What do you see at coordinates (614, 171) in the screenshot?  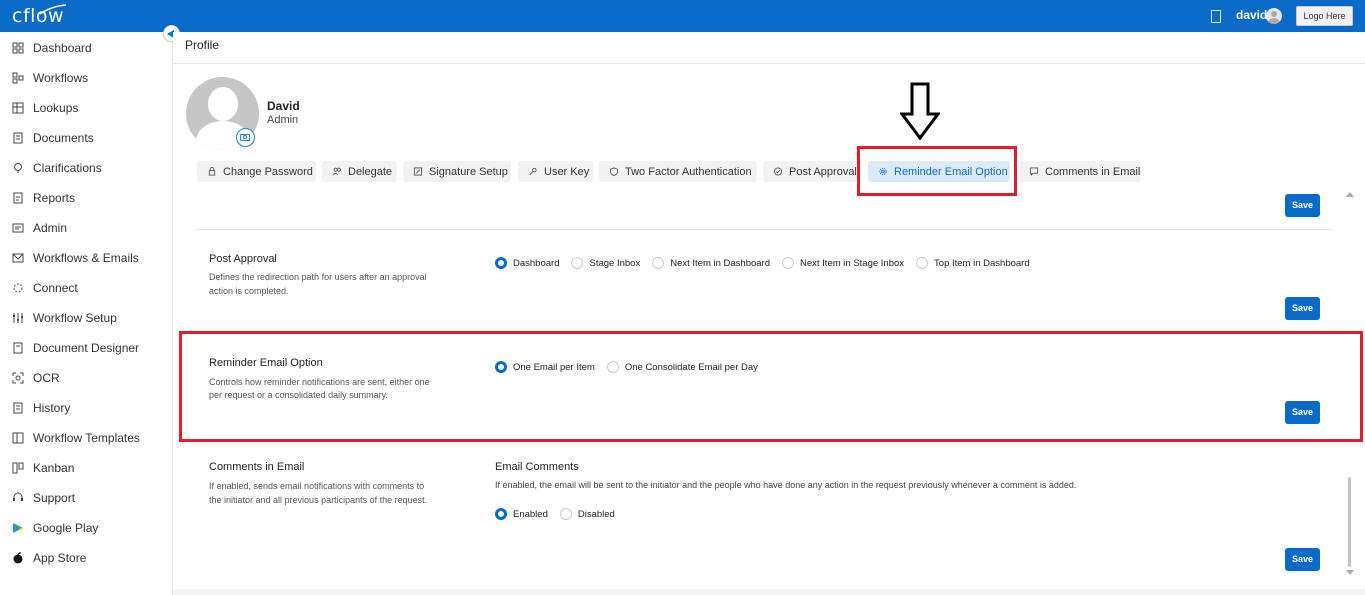 I see `shield-icon` at bounding box center [614, 171].